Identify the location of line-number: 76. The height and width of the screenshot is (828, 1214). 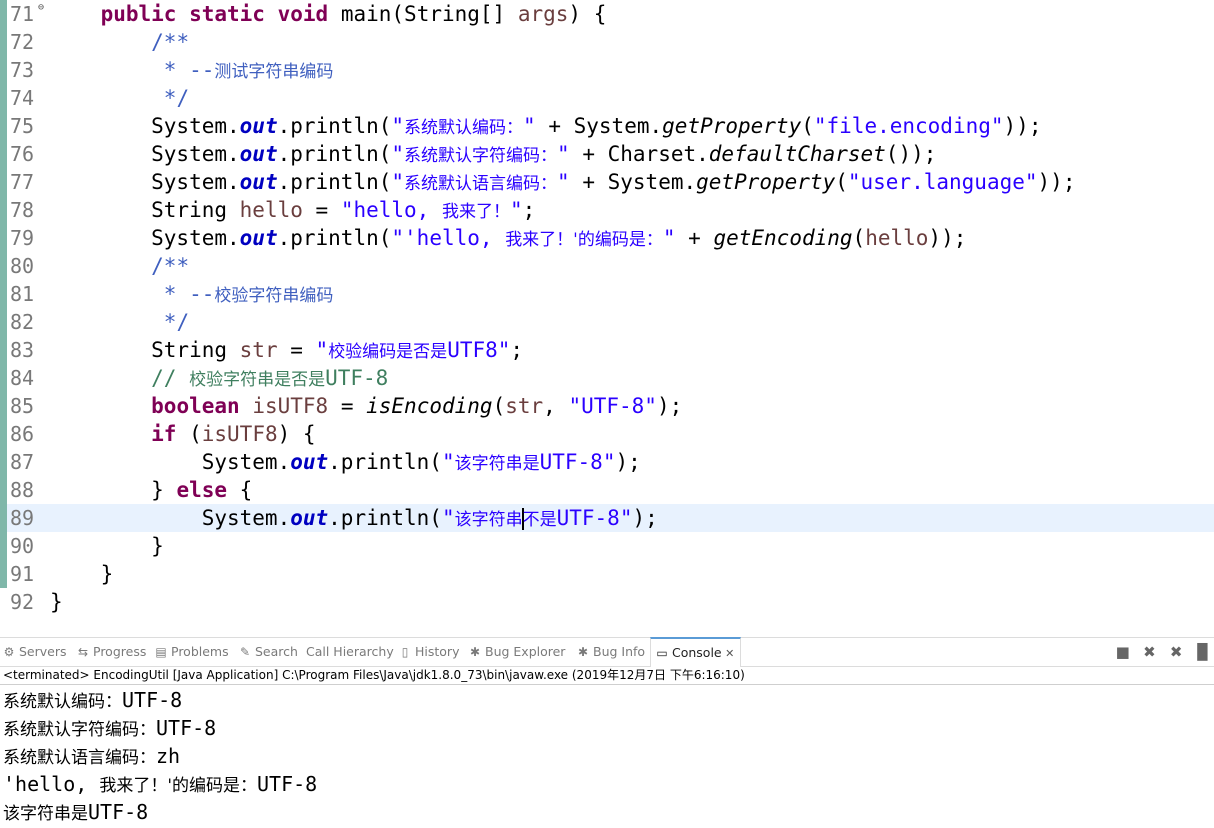
(22, 154).